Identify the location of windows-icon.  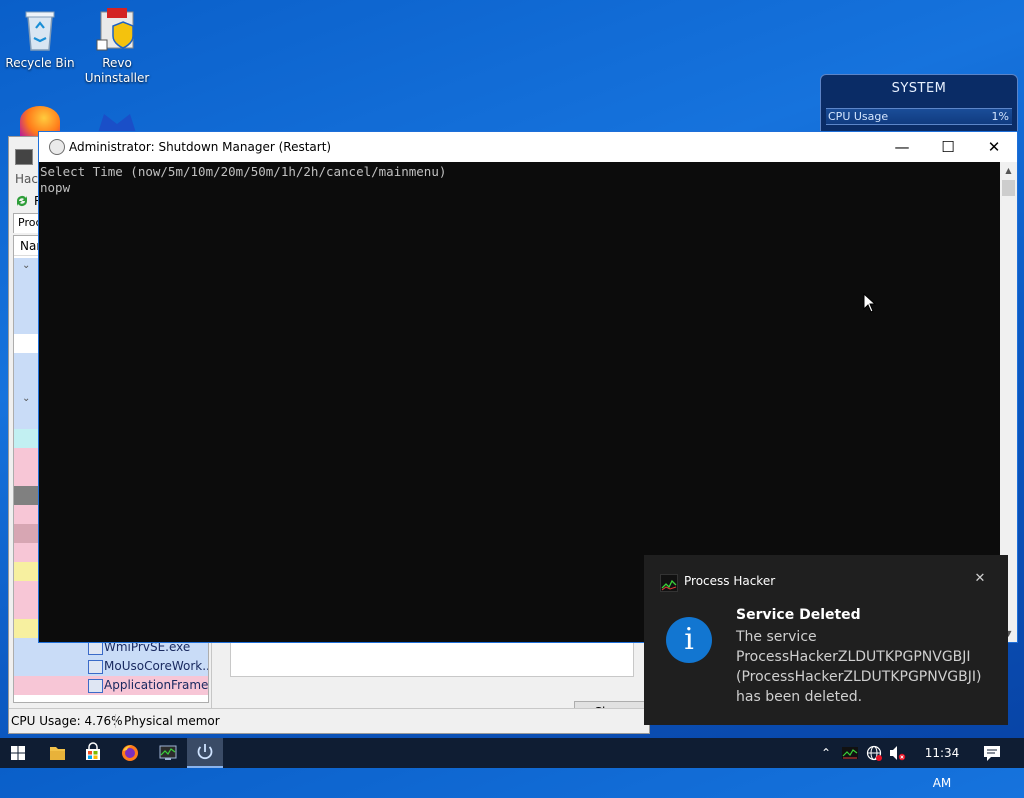
(18, 753).